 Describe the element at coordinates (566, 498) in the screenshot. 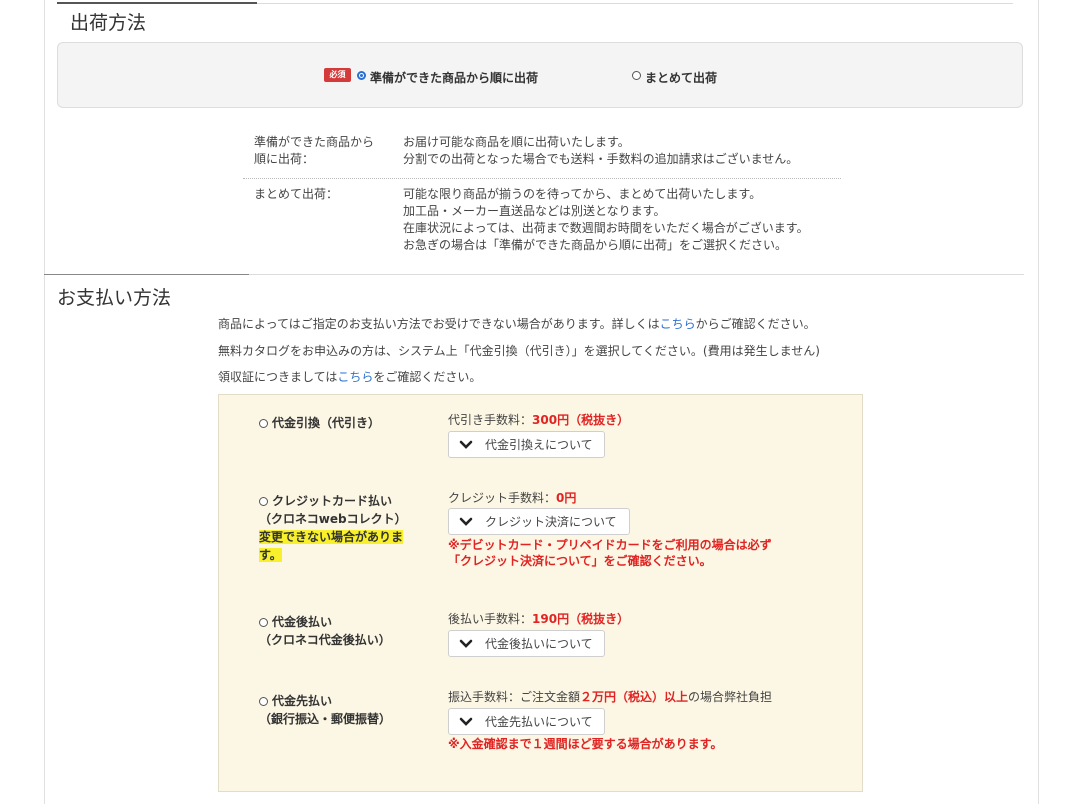

I see `pay-credit-fee-value: 0円` at that location.